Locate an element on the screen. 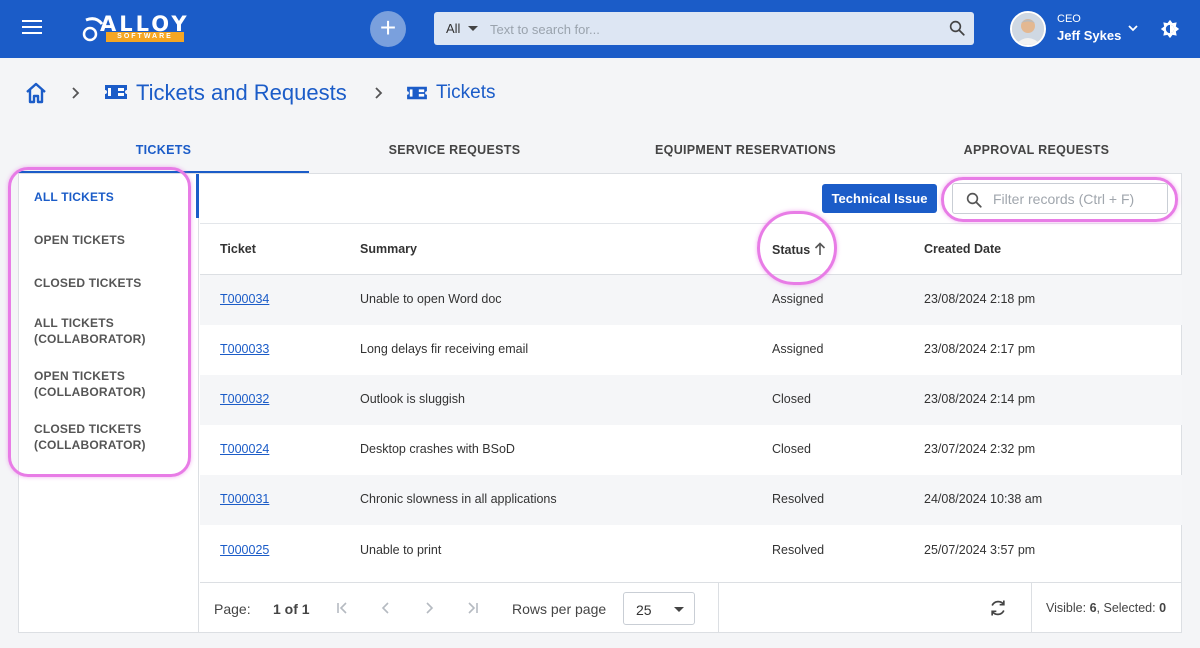 The height and width of the screenshot is (648, 1200). refresh-icon is located at coordinates (998, 608).